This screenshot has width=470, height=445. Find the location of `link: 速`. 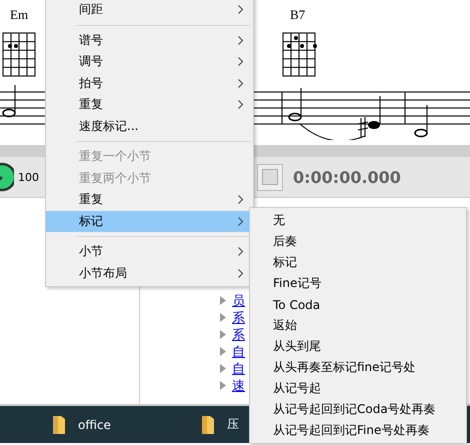

link: 速 is located at coordinates (238, 385).